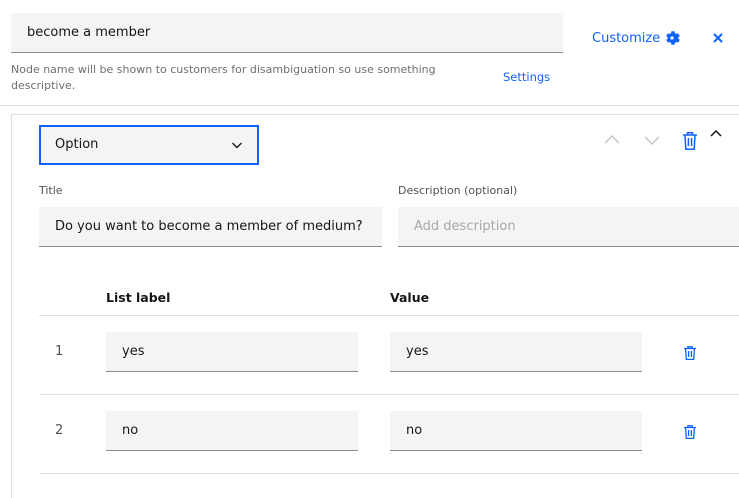 The width and height of the screenshot is (739, 498). Describe the element at coordinates (149, 145) in the screenshot. I see `response-type-select: Option` at that location.